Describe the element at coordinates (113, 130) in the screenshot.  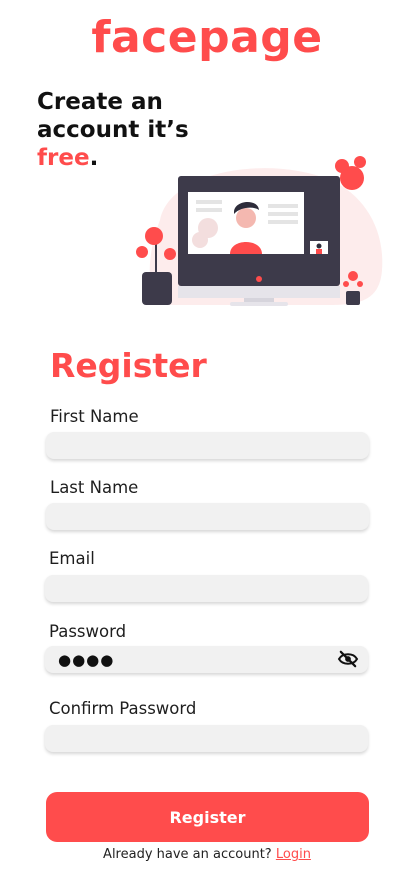
I see `hero-line-2: account it’s` at that location.